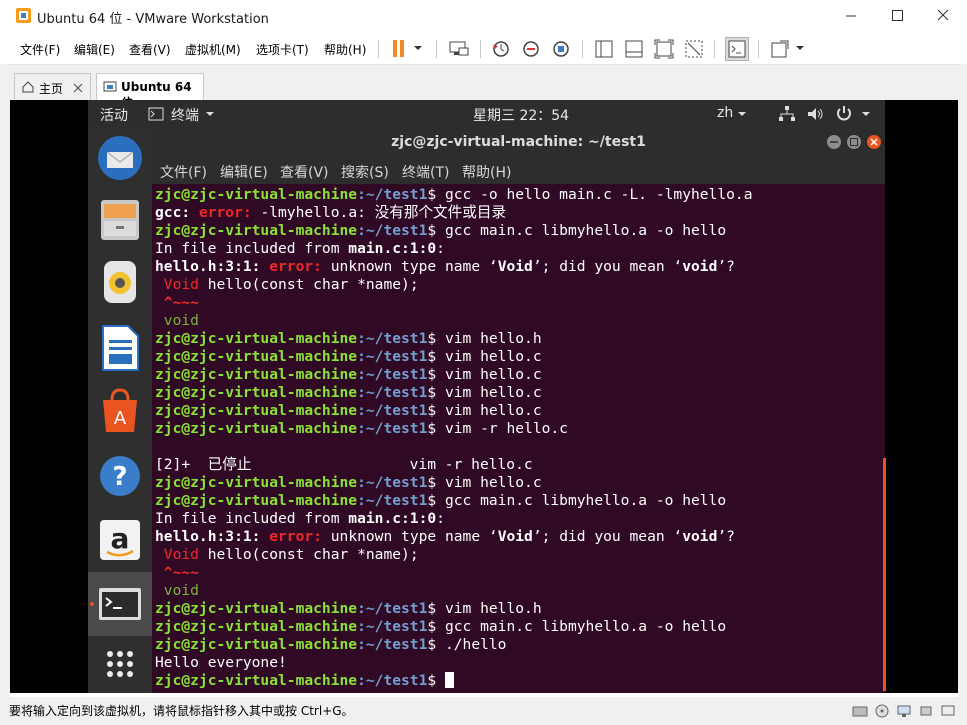 The height and width of the screenshot is (725, 967). Describe the element at coordinates (156, 114) in the screenshot. I see `terminal-small-icon` at that location.